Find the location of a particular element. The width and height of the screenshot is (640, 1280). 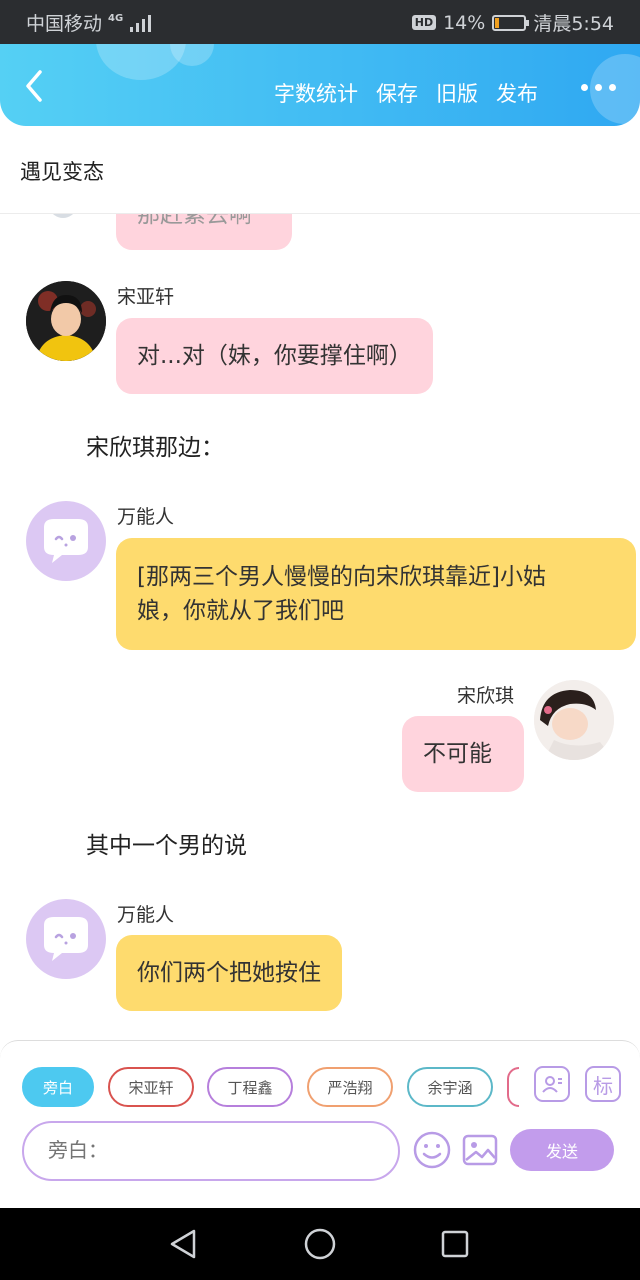

hd-badge: HD is located at coordinates (424, 22).